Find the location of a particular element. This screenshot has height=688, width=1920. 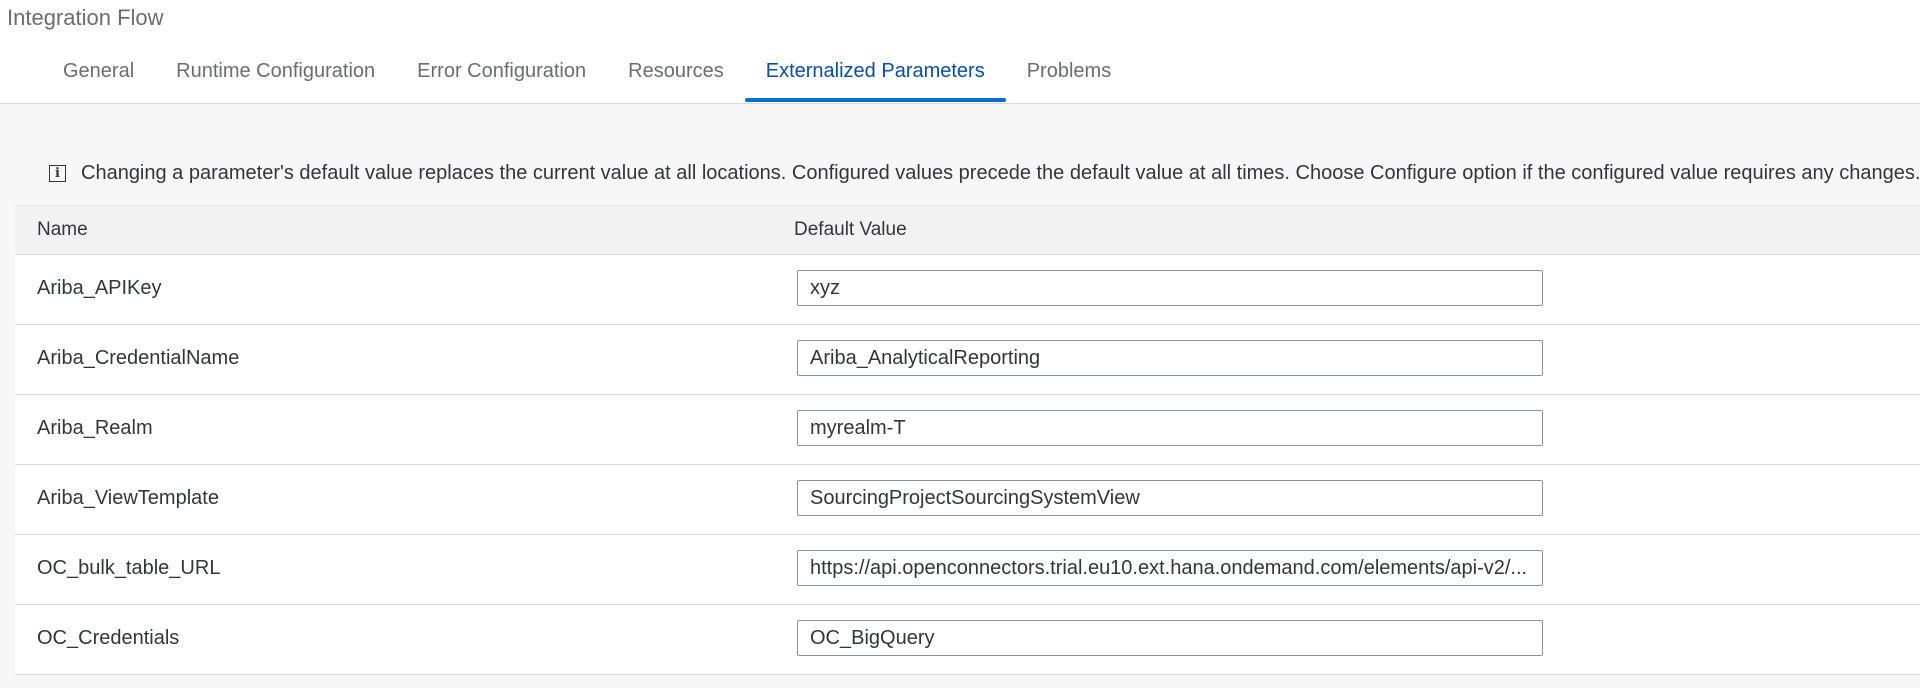

tab-resources: Resources is located at coordinates (676, 79).